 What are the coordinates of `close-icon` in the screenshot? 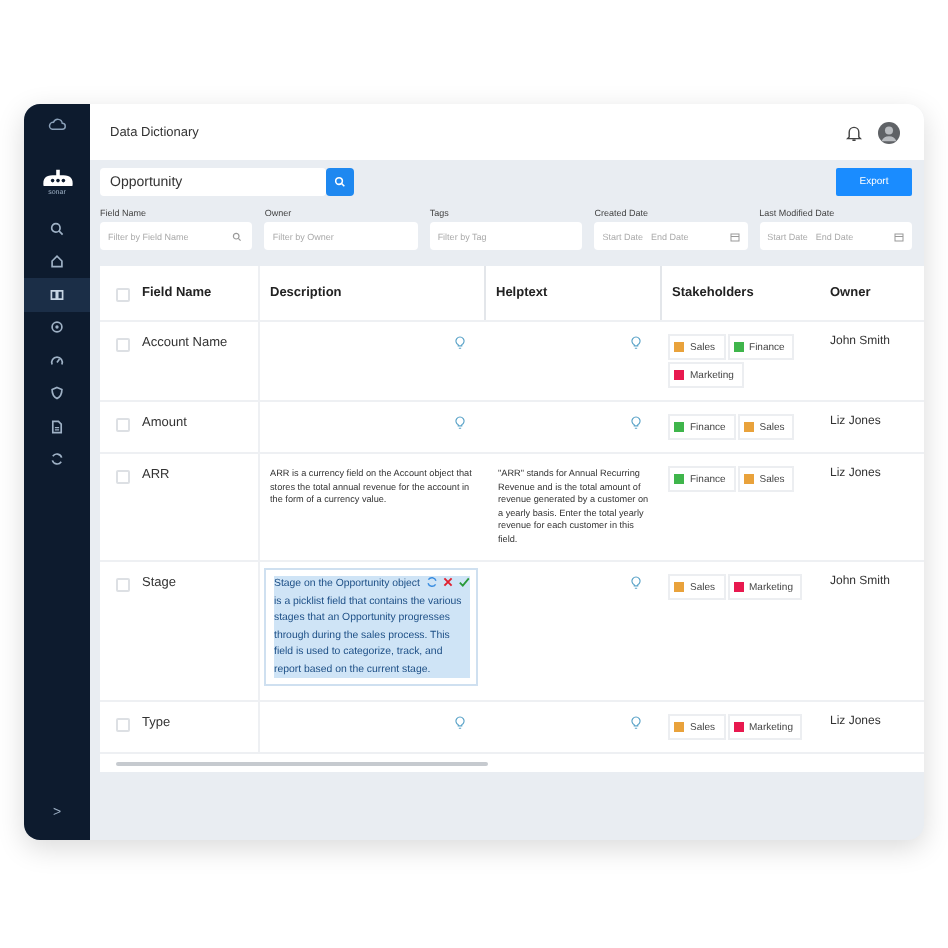 It's located at (448, 582).